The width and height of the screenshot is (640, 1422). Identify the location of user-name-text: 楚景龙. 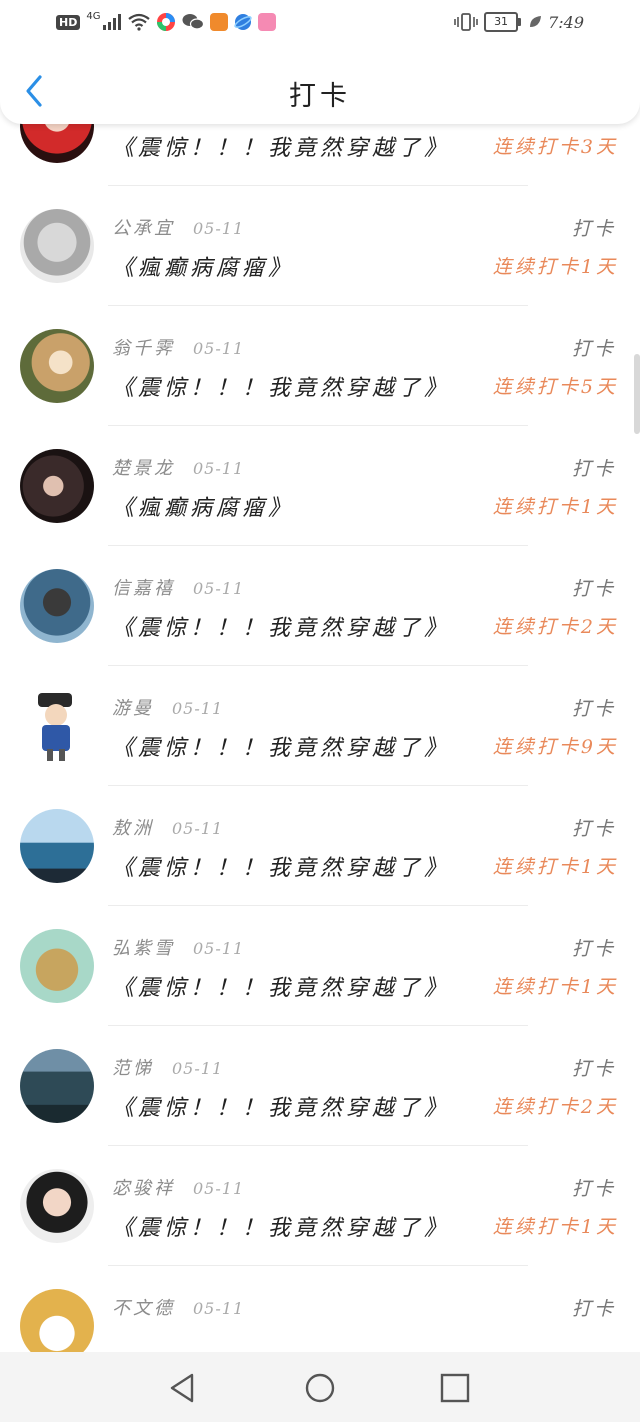
(143, 468).